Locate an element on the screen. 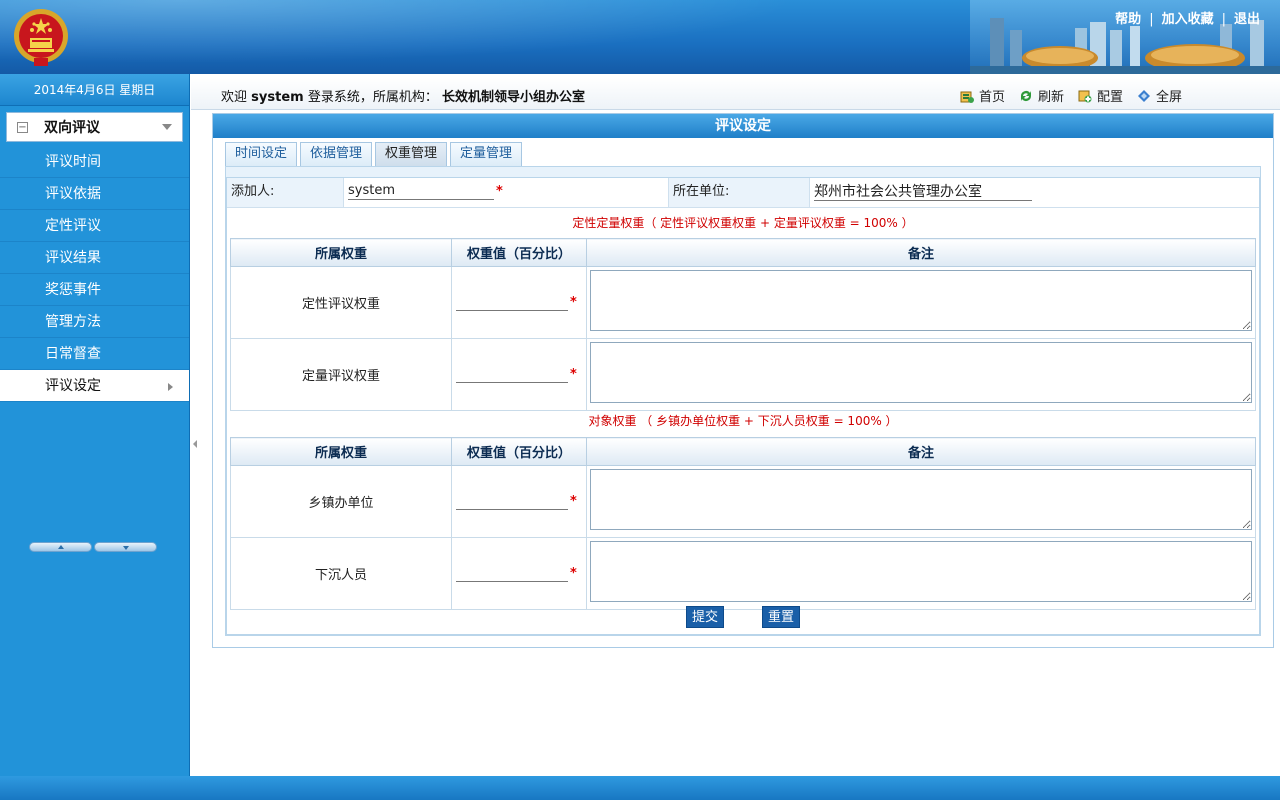 Image resolution: width=1280 pixels, height=800 pixels. sidebar-item-reward-penalty: 奖惩事件 is located at coordinates (94, 290).